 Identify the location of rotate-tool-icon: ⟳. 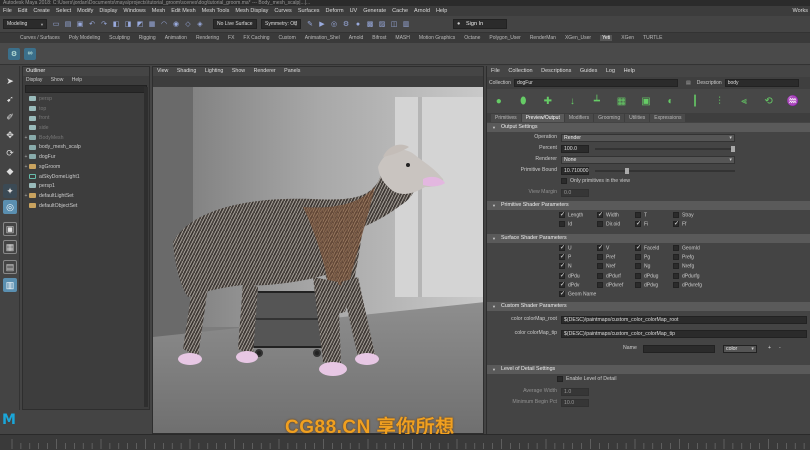
(10, 153).